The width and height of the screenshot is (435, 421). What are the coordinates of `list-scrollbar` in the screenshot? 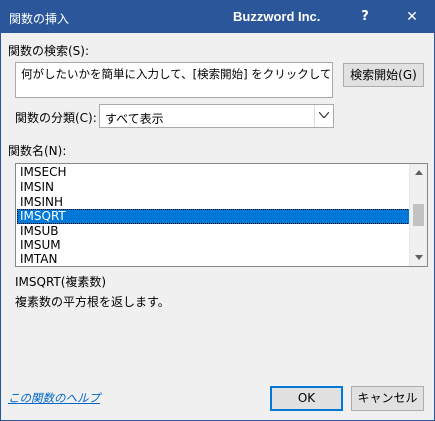 It's located at (418, 215).